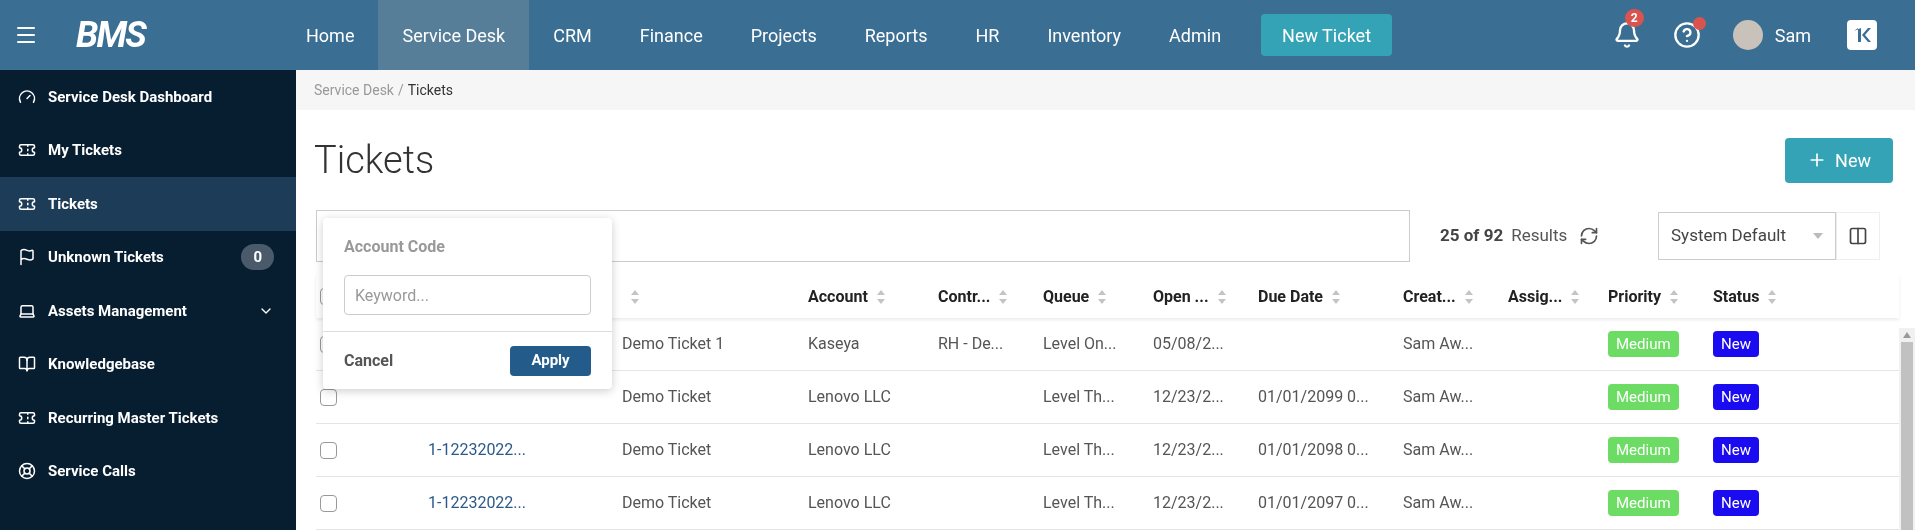 The width and height of the screenshot is (1915, 530). What do you see at coordinates (1747, 35) in the screenshot?
I see `avatar` at bounding box center [1747, 35].